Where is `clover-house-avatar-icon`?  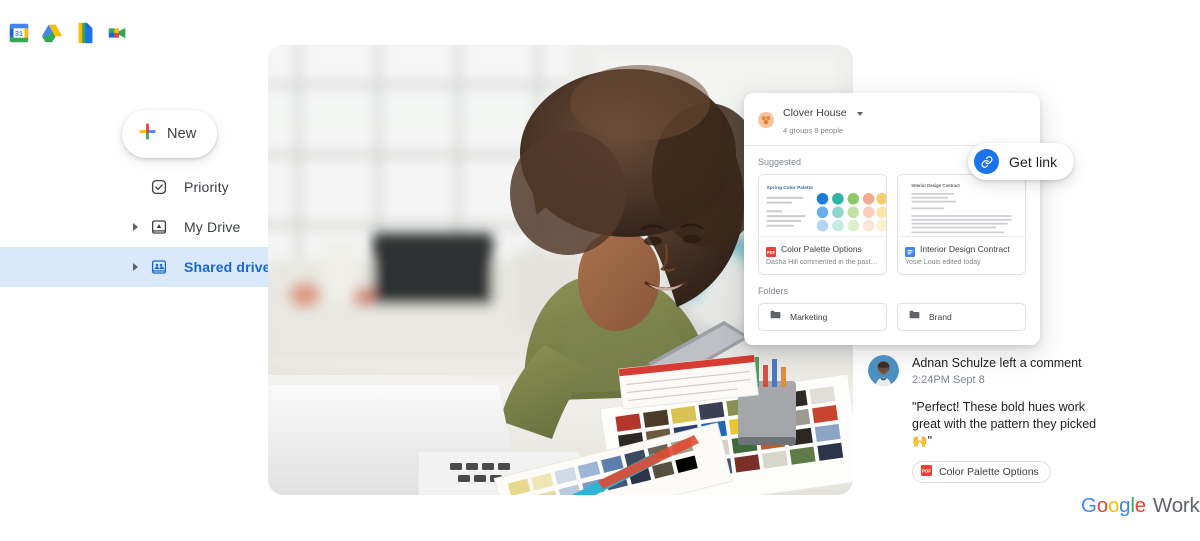 clover-house-avatar-icon is located at coordinates (766, 119).